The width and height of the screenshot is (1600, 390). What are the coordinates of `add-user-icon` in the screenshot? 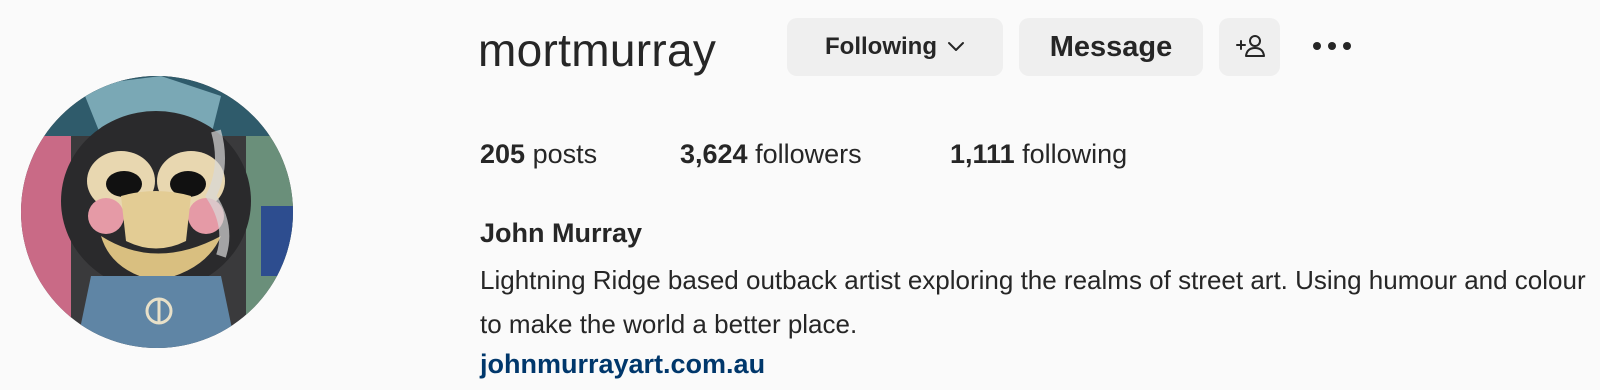 It's located at (1250, 47).